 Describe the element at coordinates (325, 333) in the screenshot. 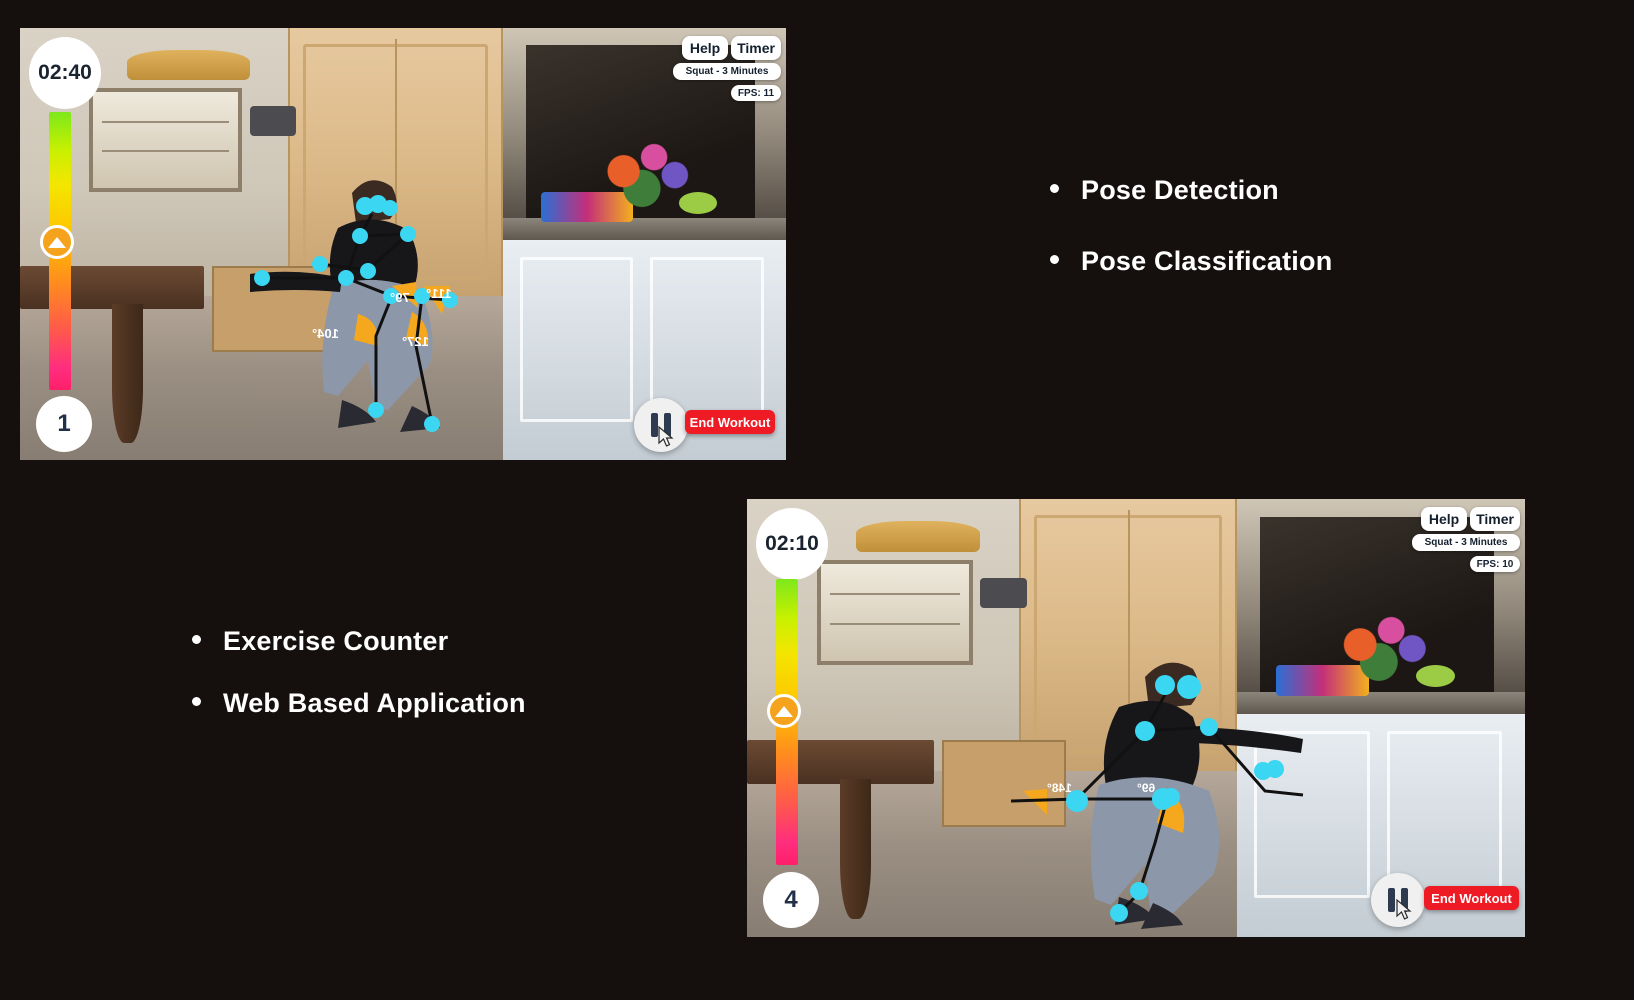

I see `angle-label: 104°` at that location.